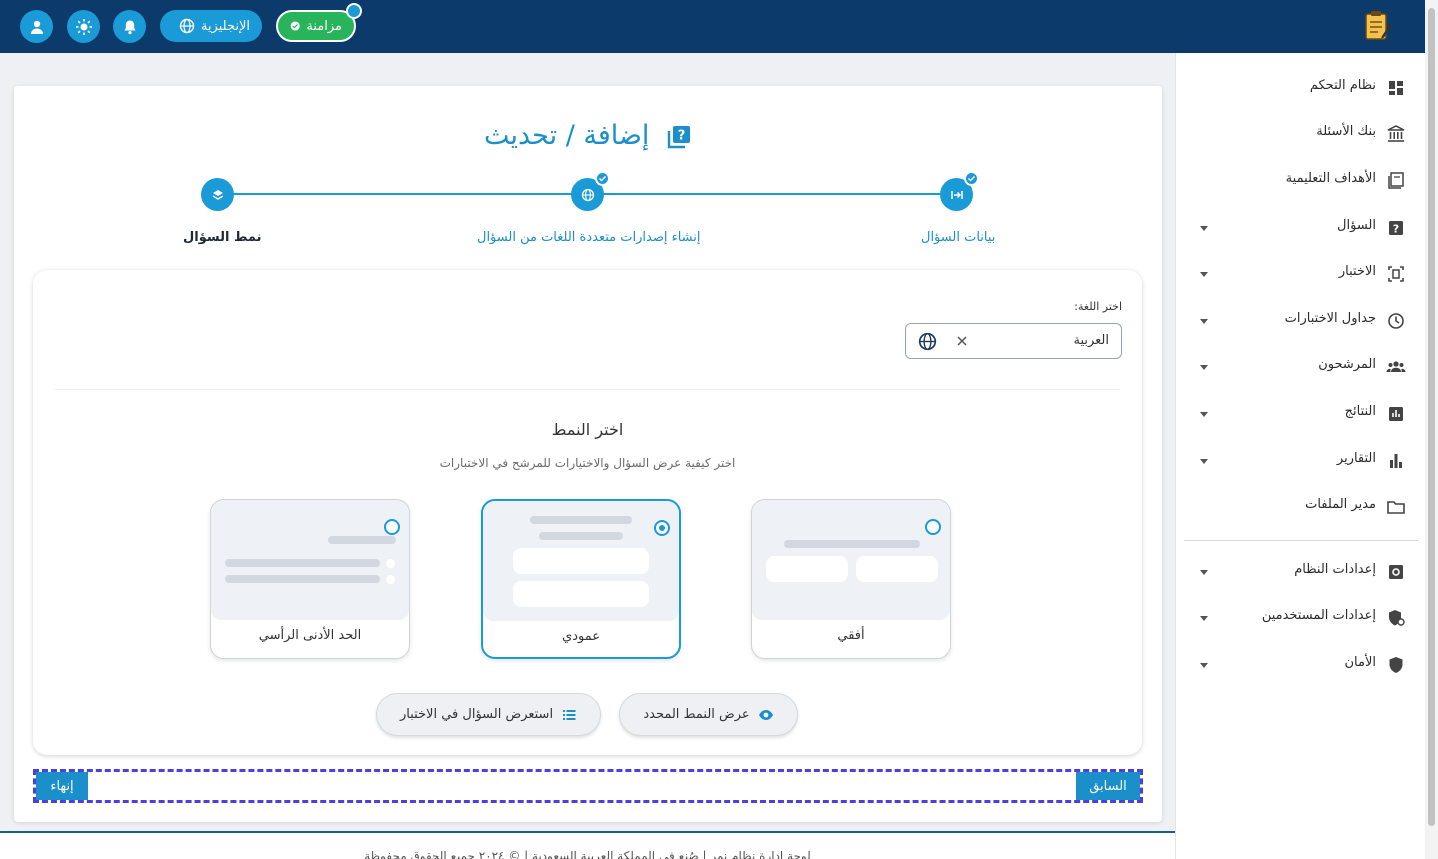 The width and height of the screenshot is (1438, 859). I want to click on finish-button: إنهاء, so click(62, 786).